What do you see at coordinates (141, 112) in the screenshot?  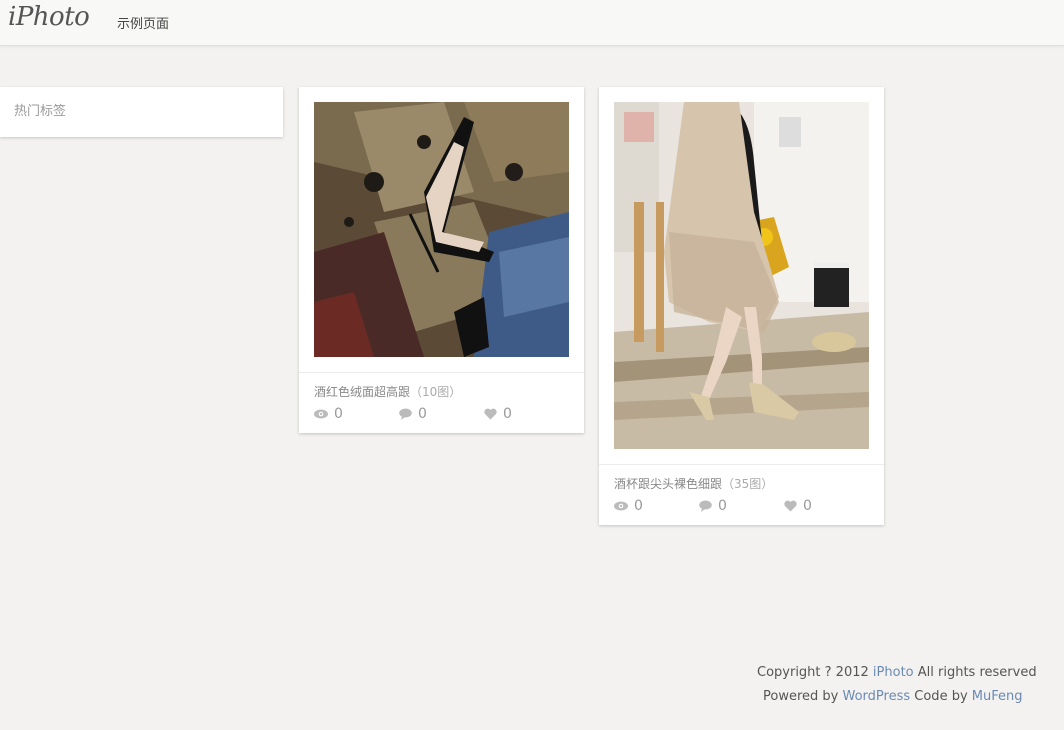 I see `popular-tags-widget: 热门标签` at bounding box center [141, 112].